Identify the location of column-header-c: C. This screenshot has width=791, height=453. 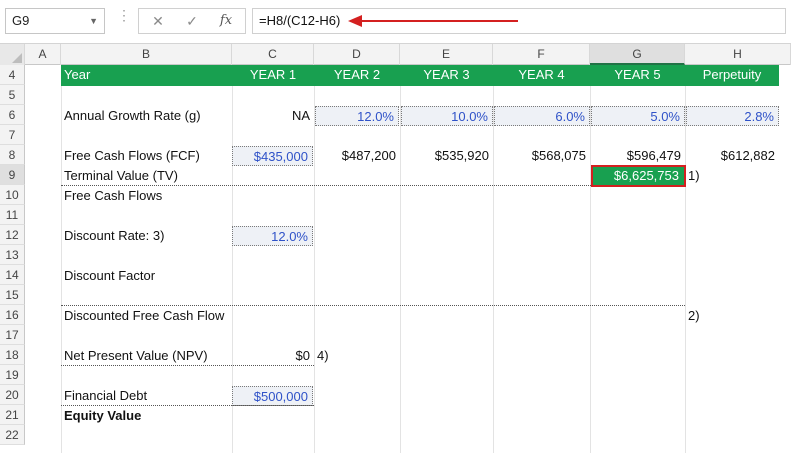
(273, 54).